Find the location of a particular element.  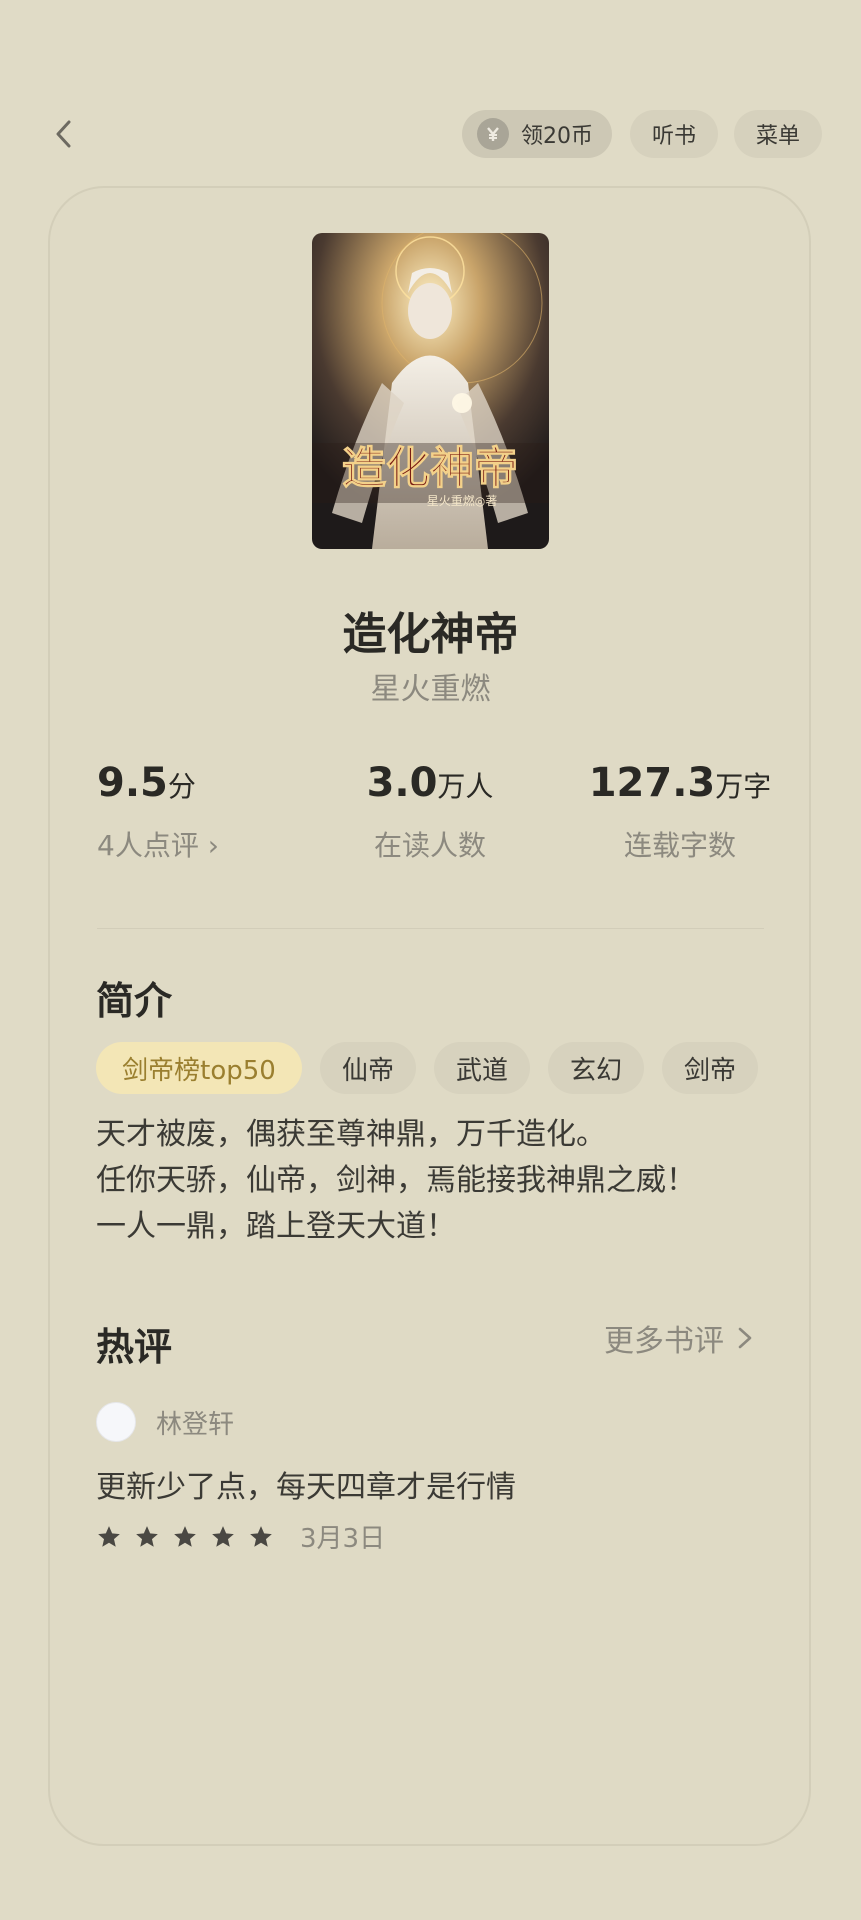

intro-line: 天才被废，偶获至尊神鼎，万千造化。 is located at coordinates (351, 1134).